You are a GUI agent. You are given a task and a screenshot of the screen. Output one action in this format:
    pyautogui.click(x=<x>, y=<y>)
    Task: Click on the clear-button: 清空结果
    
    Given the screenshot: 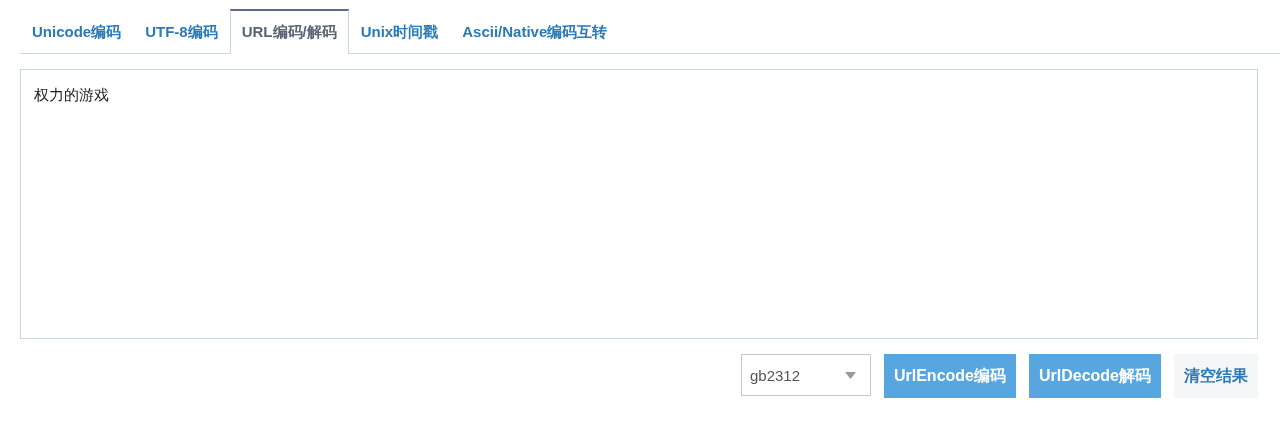 What is the action you would take?
    pyautogui.click(x=1216, y=376)
    